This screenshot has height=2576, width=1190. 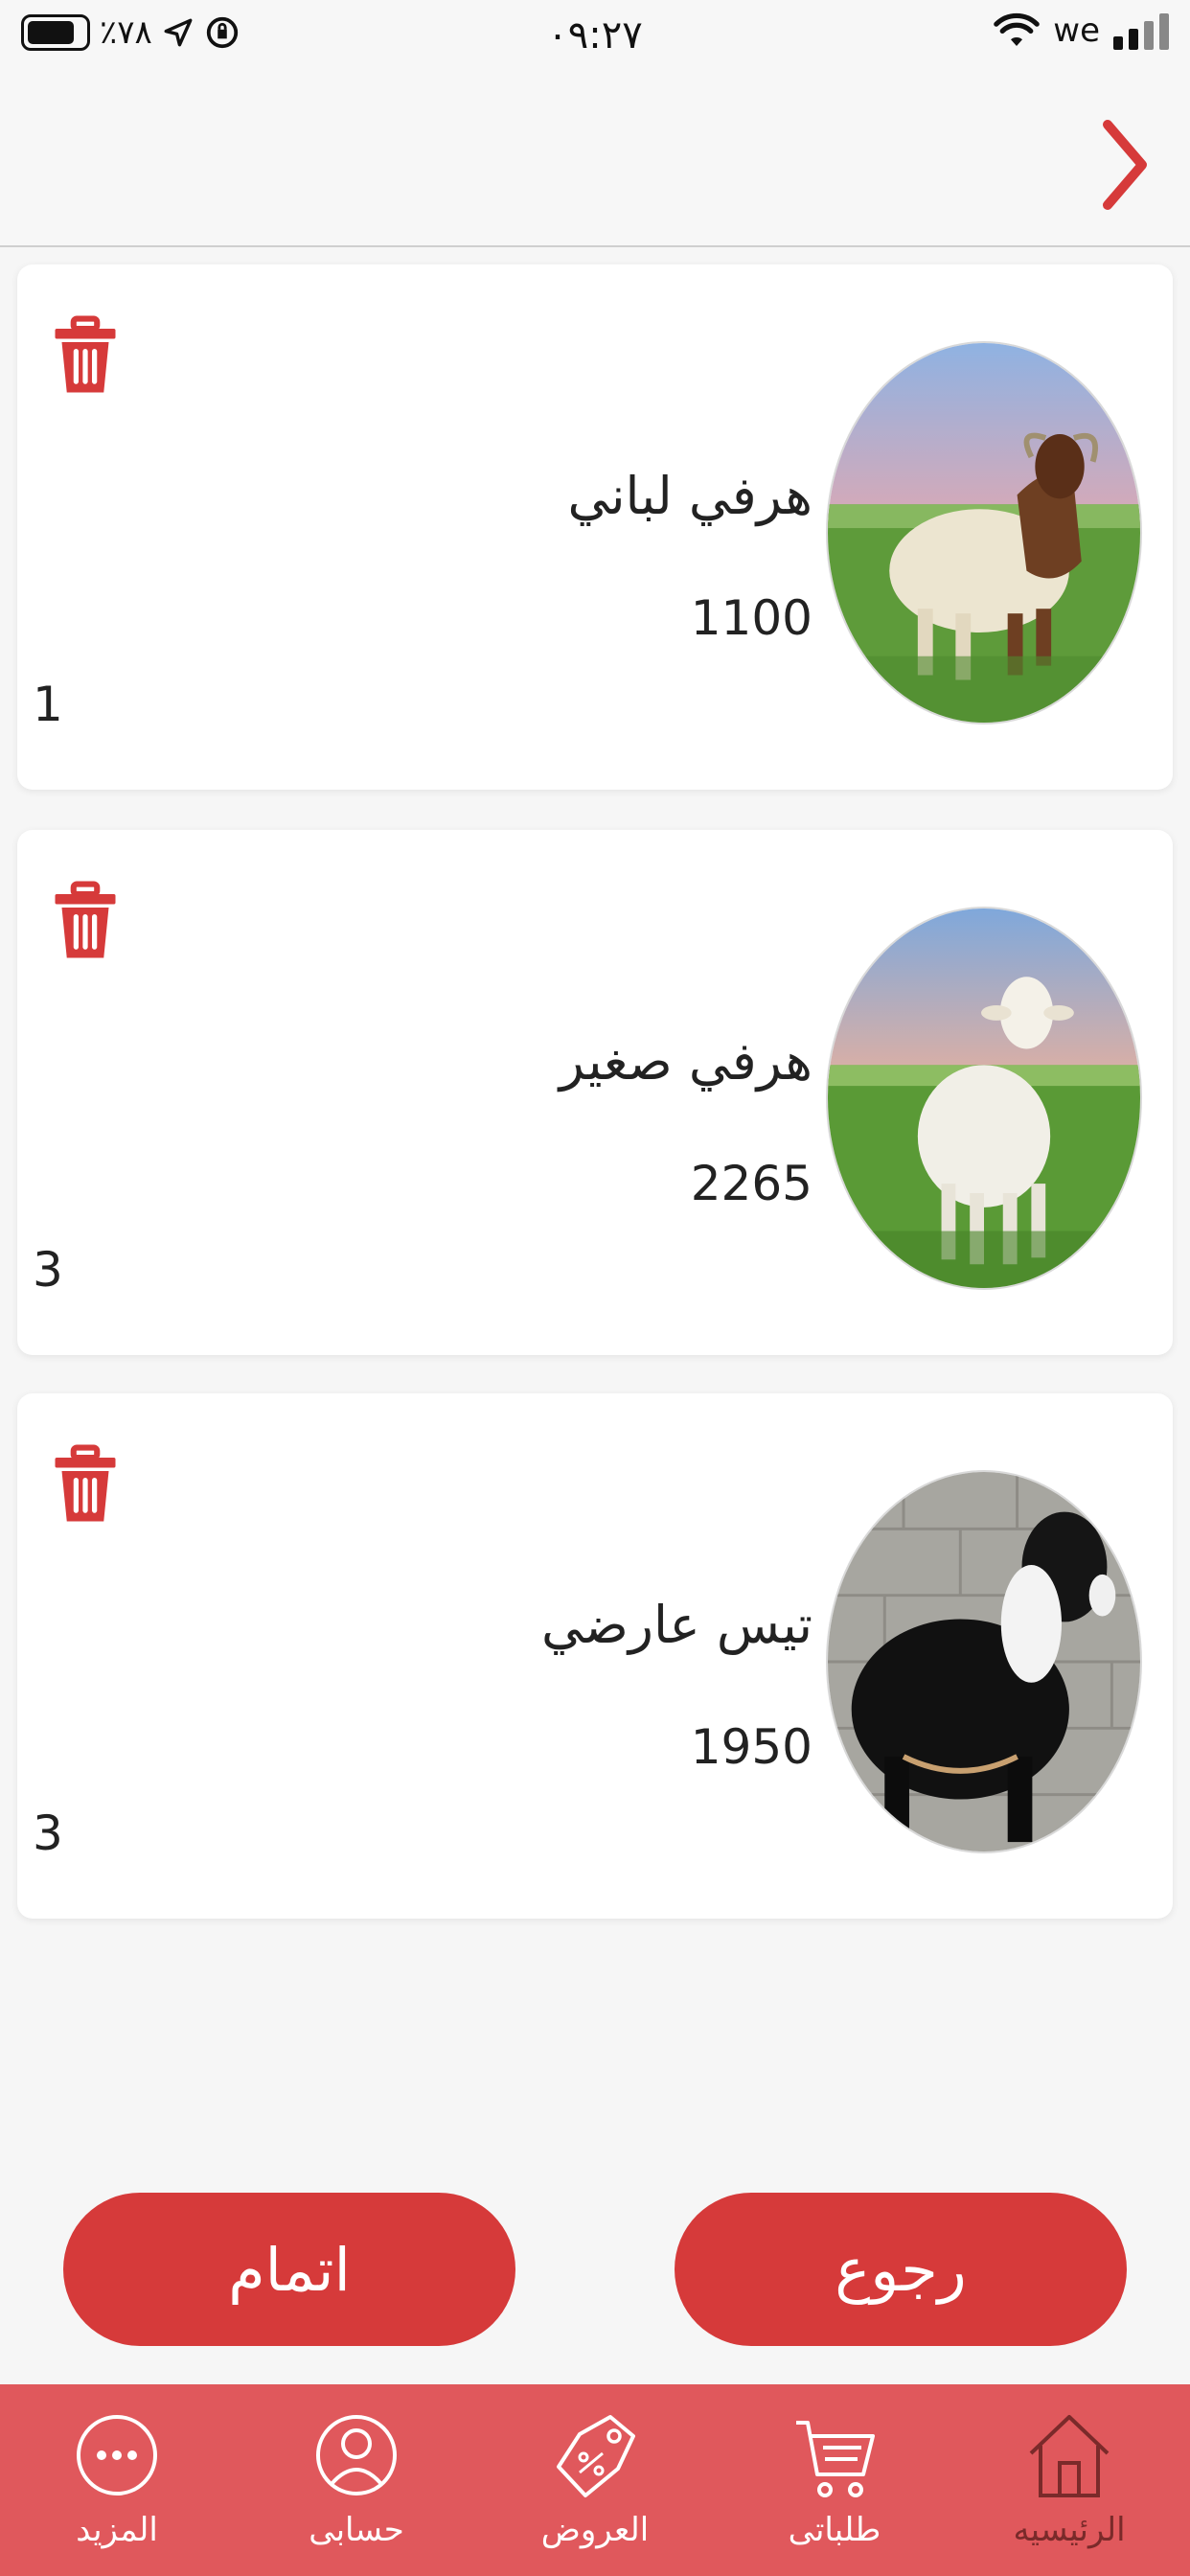 What do you see at coordinates (751, 618) in the screenshot?
I see `item-price: 1100` at bounding box center [751, 618].